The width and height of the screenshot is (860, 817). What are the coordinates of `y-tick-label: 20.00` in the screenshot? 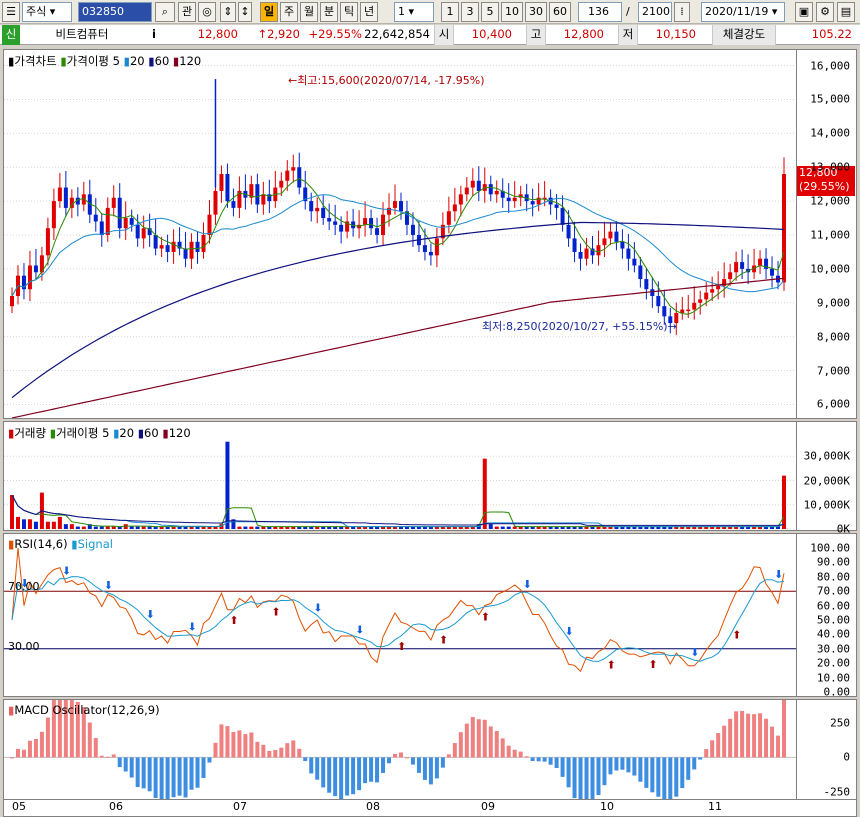 It's located at (833, 663).